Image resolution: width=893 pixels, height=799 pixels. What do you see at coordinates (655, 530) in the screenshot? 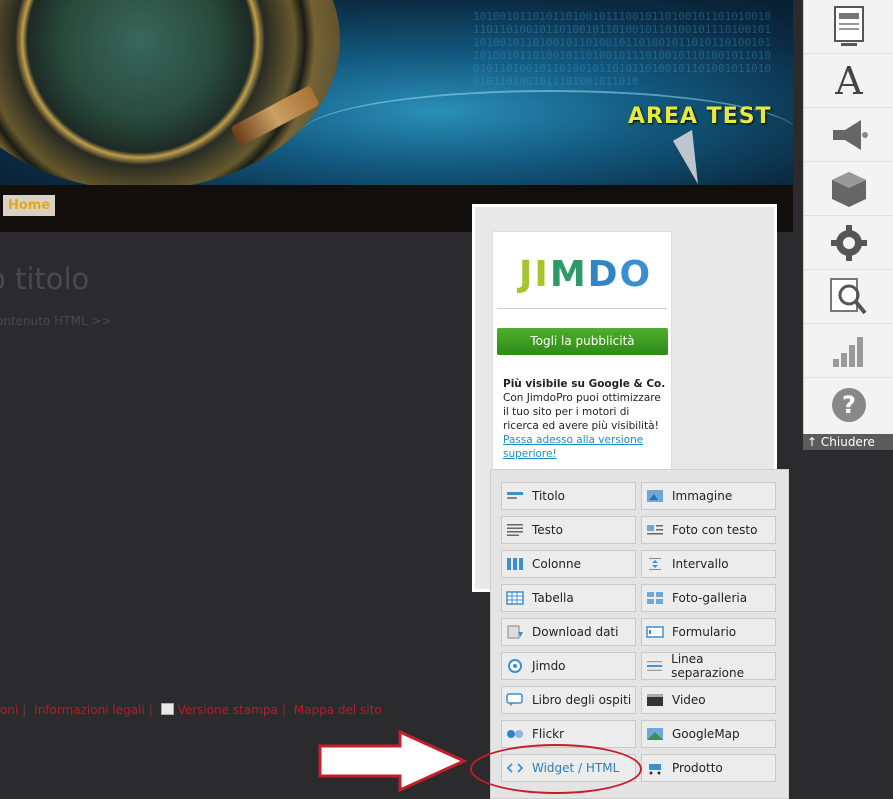
I see `photo-text-icon` at bounding box center [655, 530].